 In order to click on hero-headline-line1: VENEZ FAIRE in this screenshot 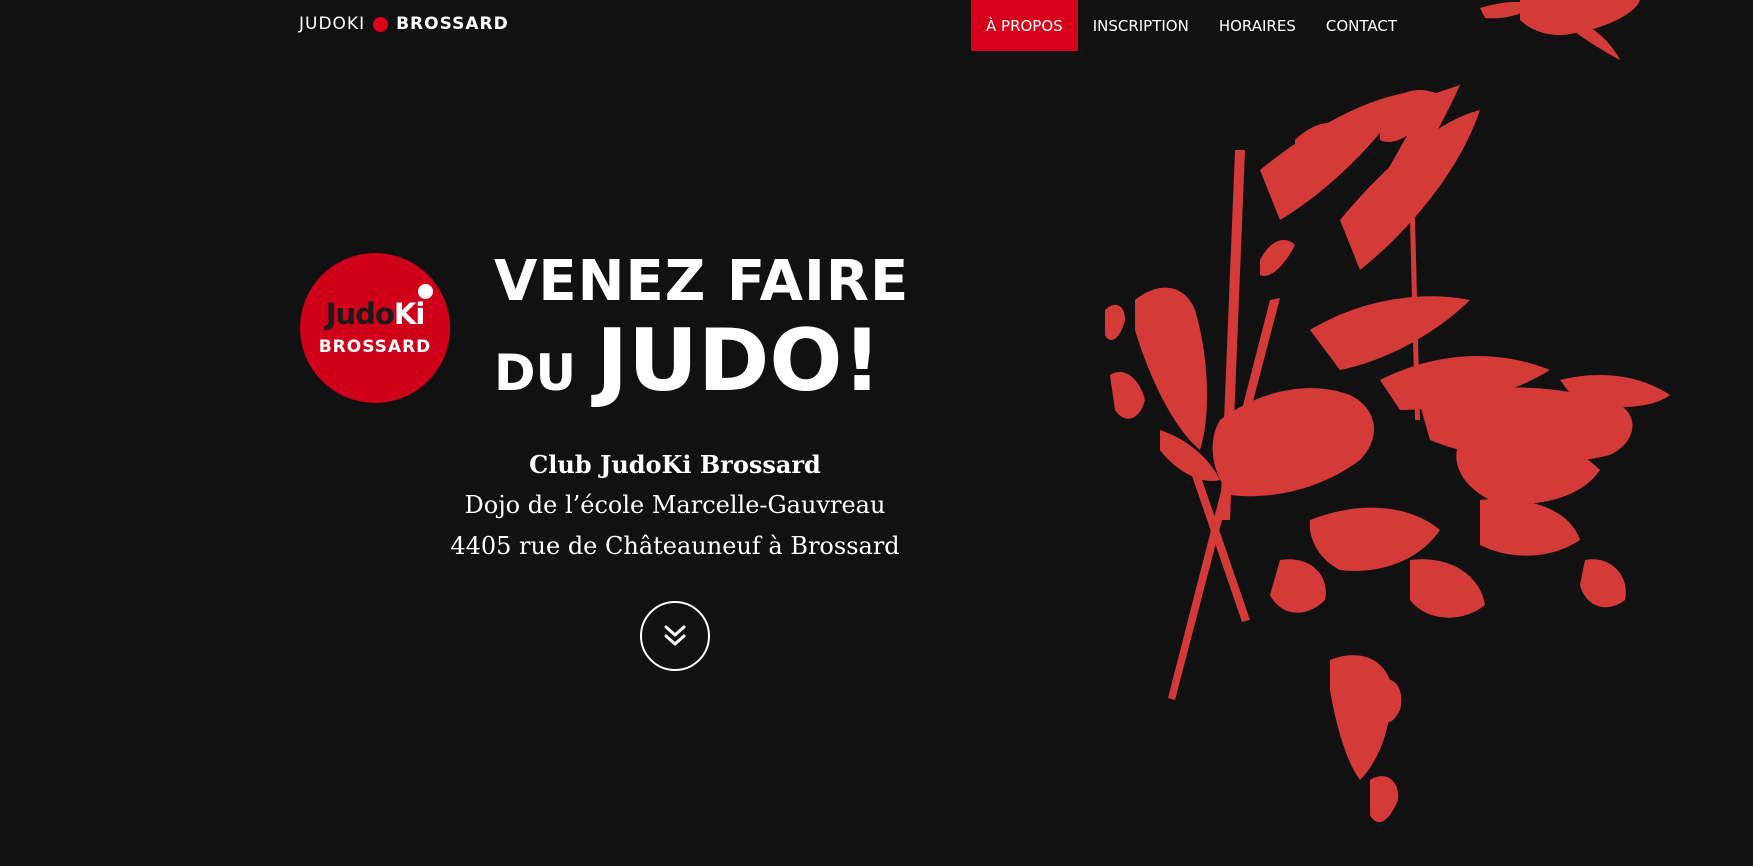, I will do `click(702, 281)`.